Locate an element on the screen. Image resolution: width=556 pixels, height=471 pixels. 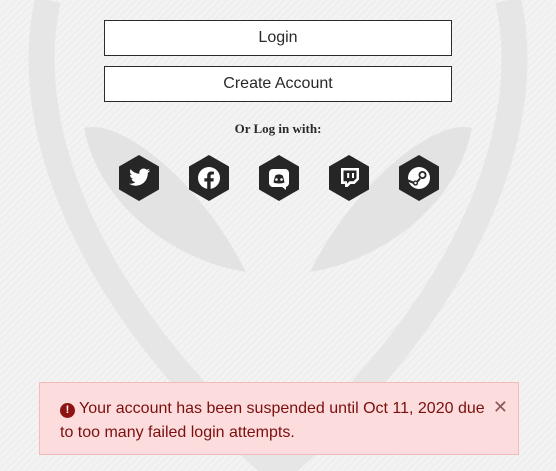
twitter-icon is located at coordinates (139, 178).